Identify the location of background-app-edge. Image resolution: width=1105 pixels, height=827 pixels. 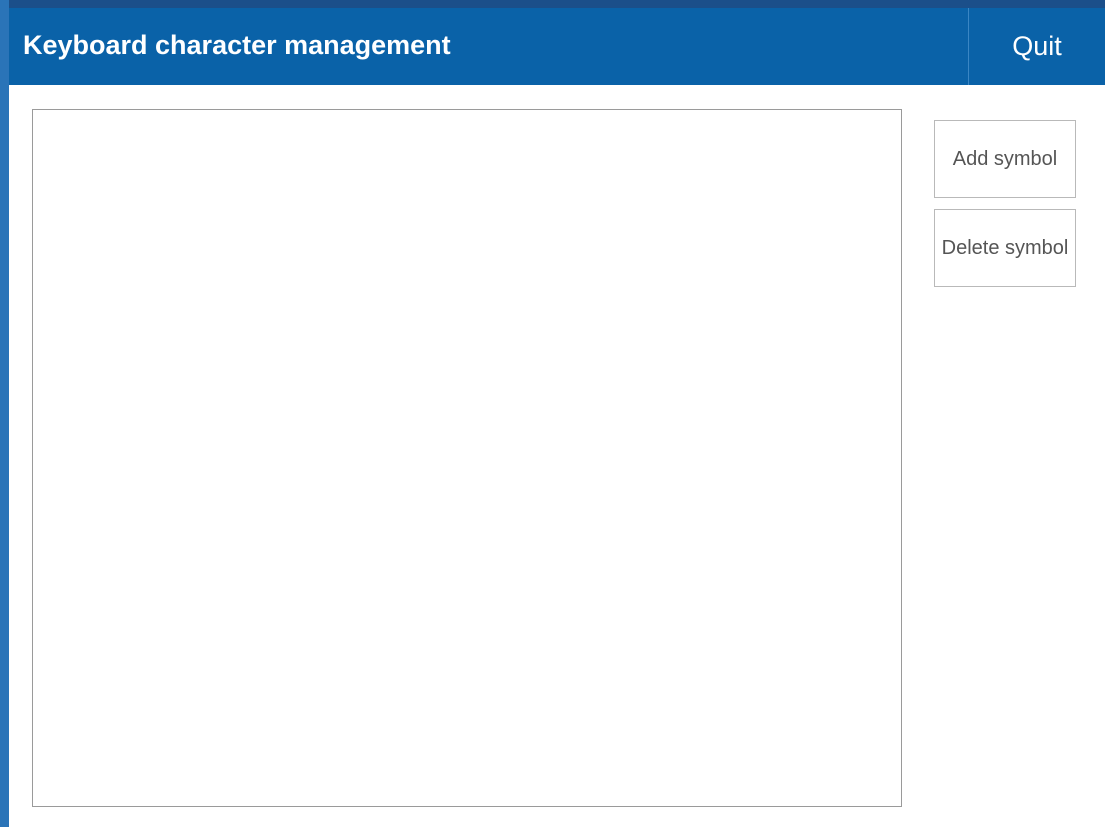
(4, 413).